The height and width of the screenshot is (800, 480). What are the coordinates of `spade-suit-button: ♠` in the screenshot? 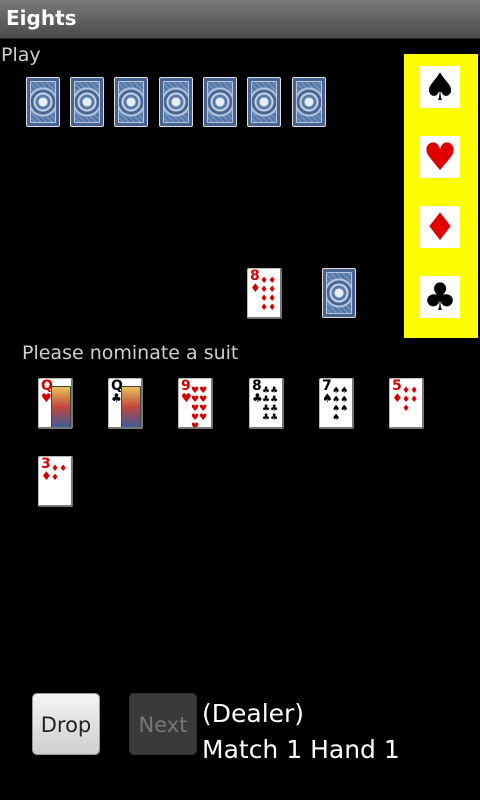 It's located at (440, 87).